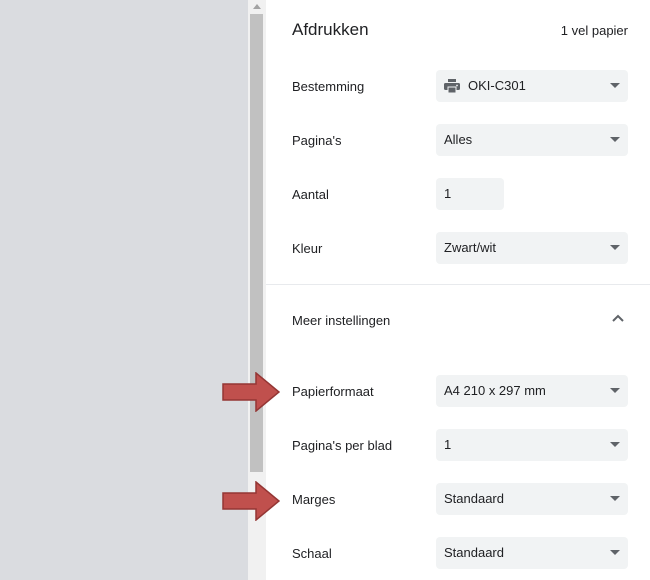  I want to click on copies-value: 1, so click(448, 193).